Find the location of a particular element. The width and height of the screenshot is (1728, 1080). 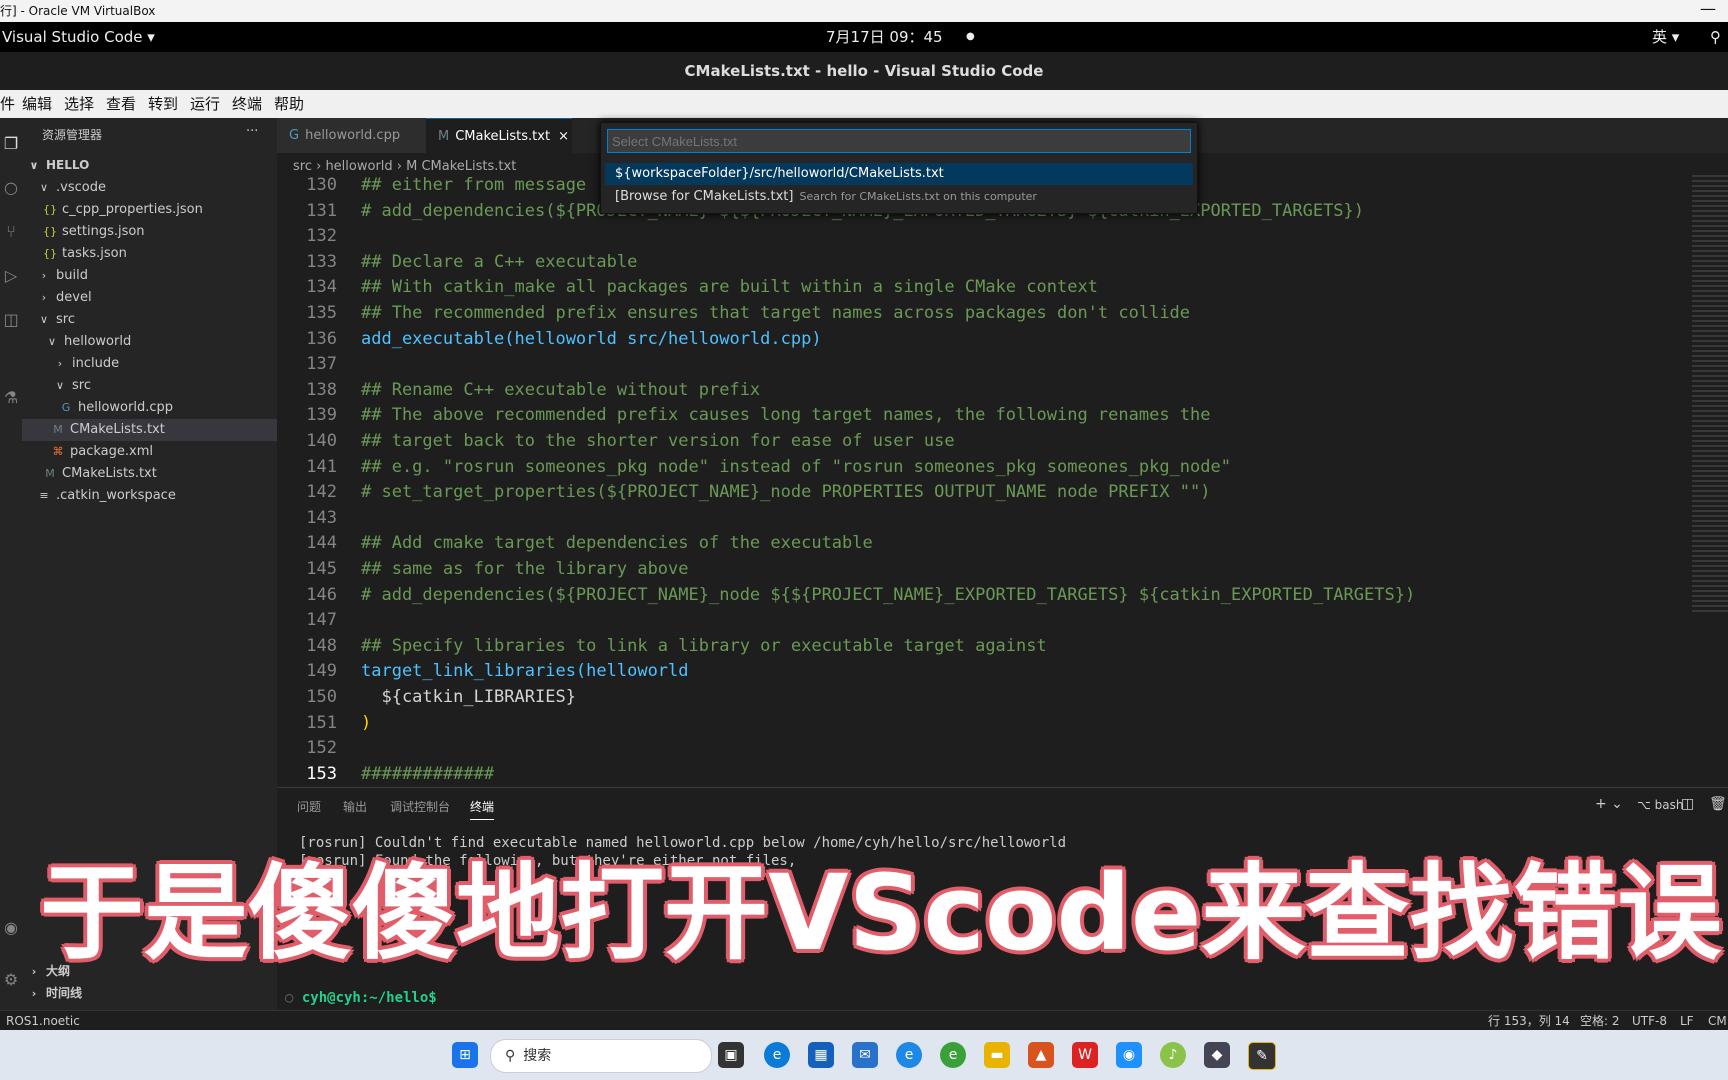

source-control-icon: ⑂ is located at coordinates (11, 231).